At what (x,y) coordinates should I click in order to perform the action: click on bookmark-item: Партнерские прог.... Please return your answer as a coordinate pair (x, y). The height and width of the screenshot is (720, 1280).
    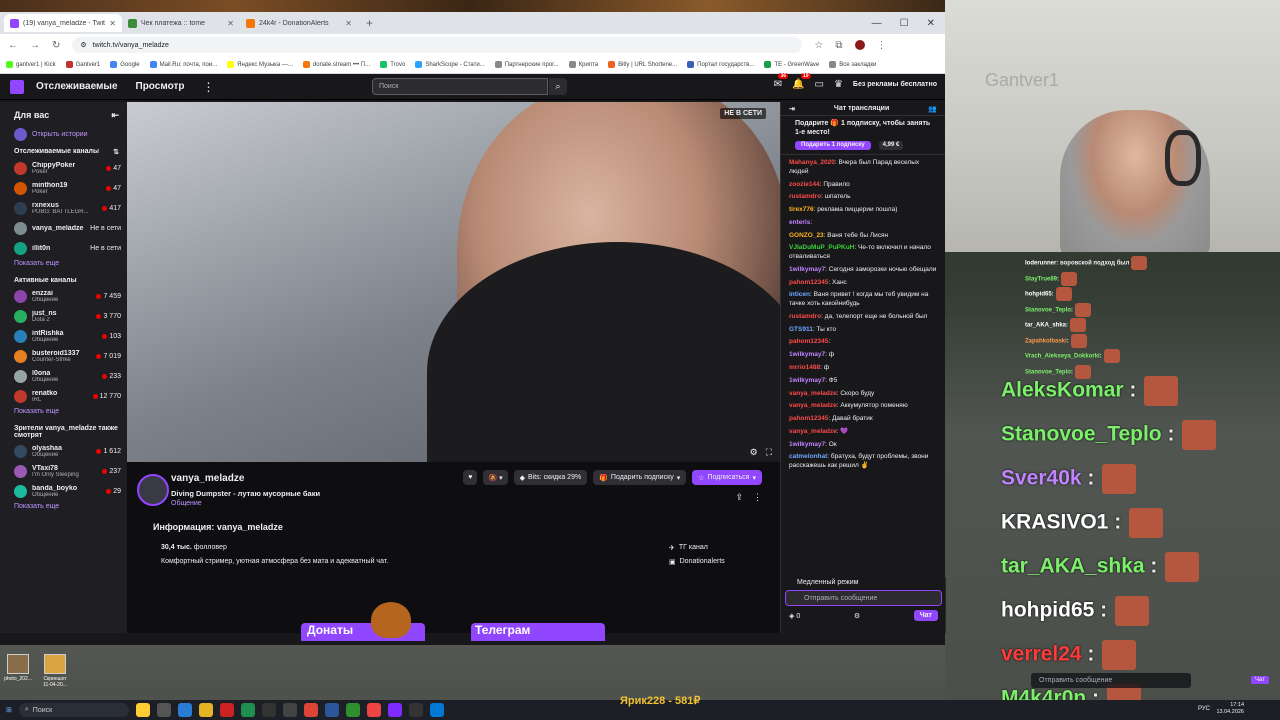
    Looking at the image, I should click on (526, 64).